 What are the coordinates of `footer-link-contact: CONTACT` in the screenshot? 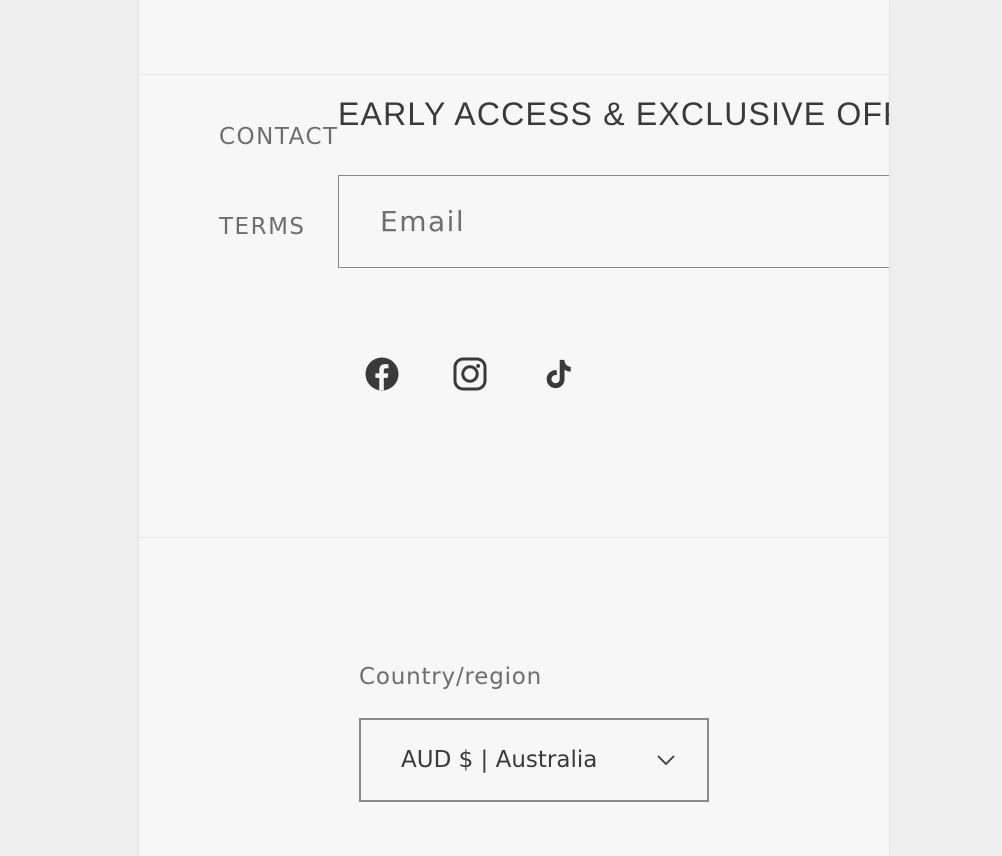 It's located at (279, 137).